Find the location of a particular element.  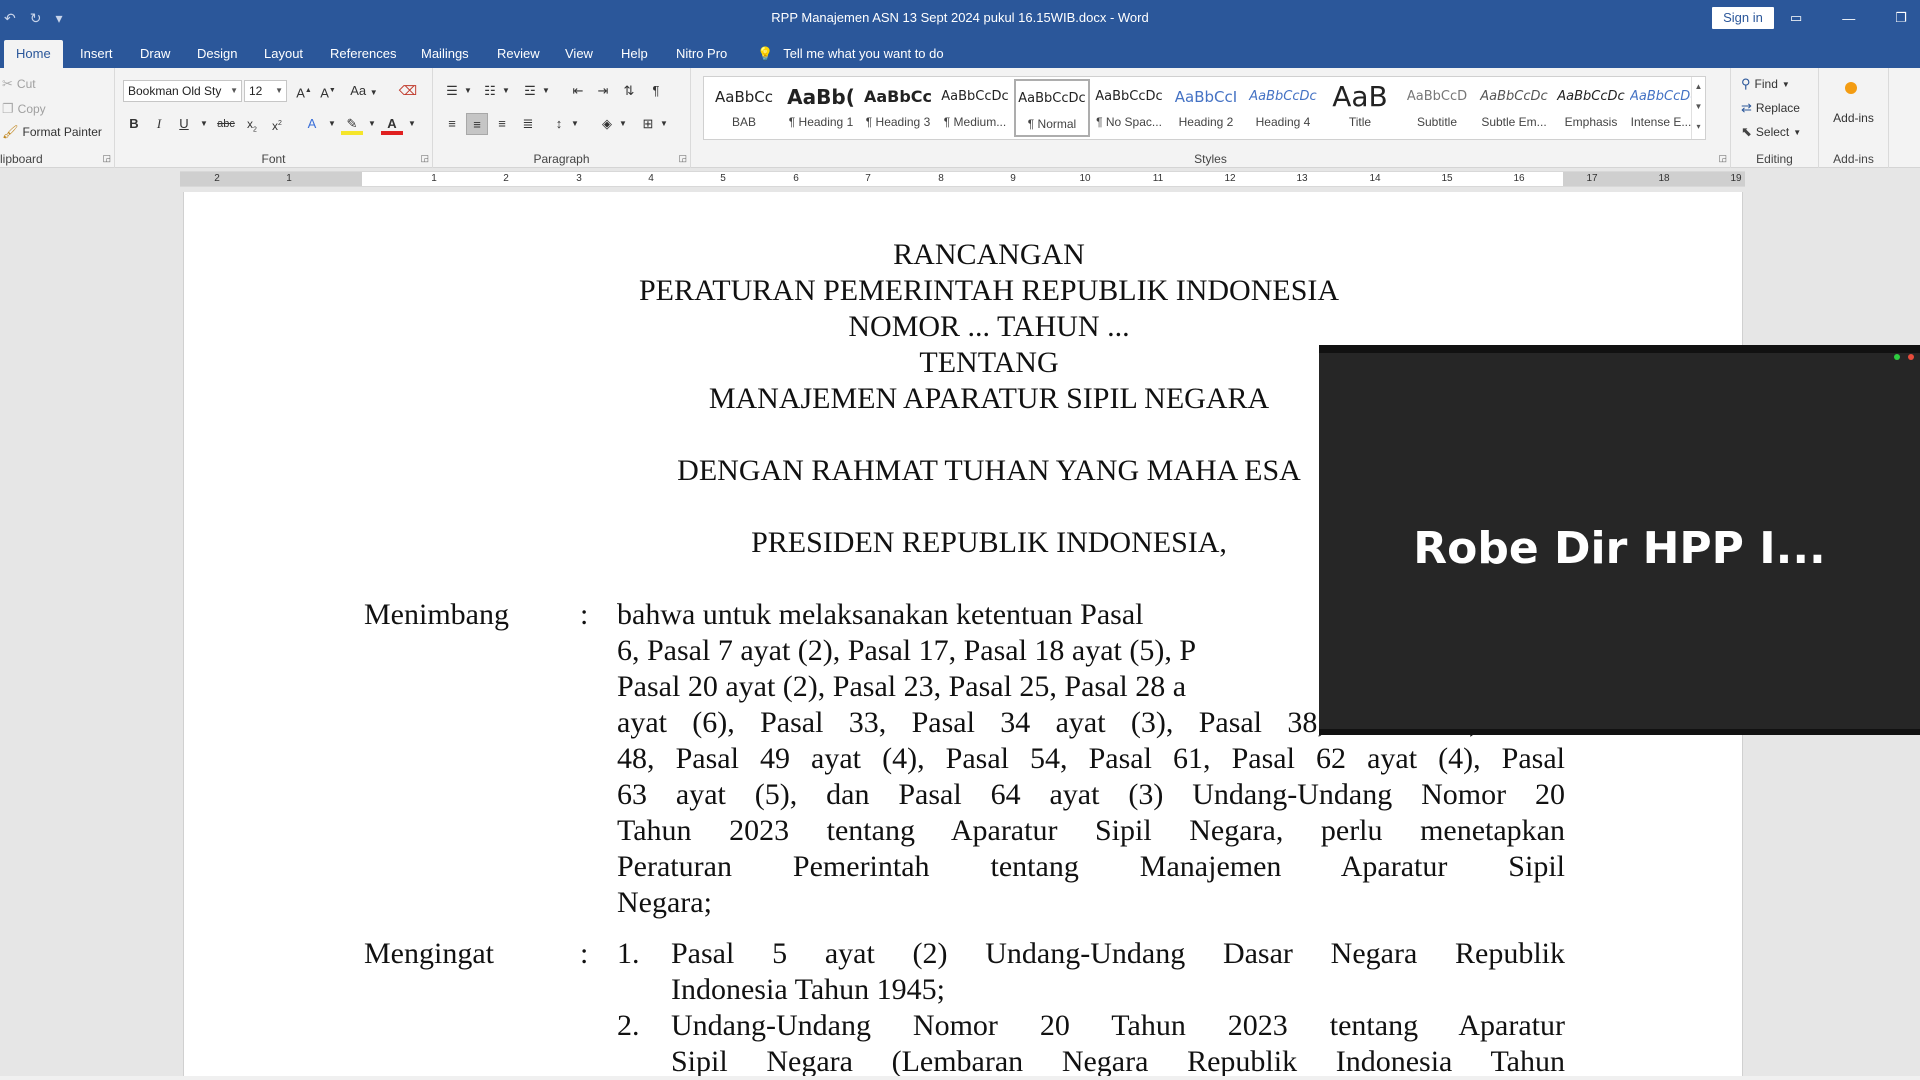

tab-layout: Layout is located at coordinates (283, 54).